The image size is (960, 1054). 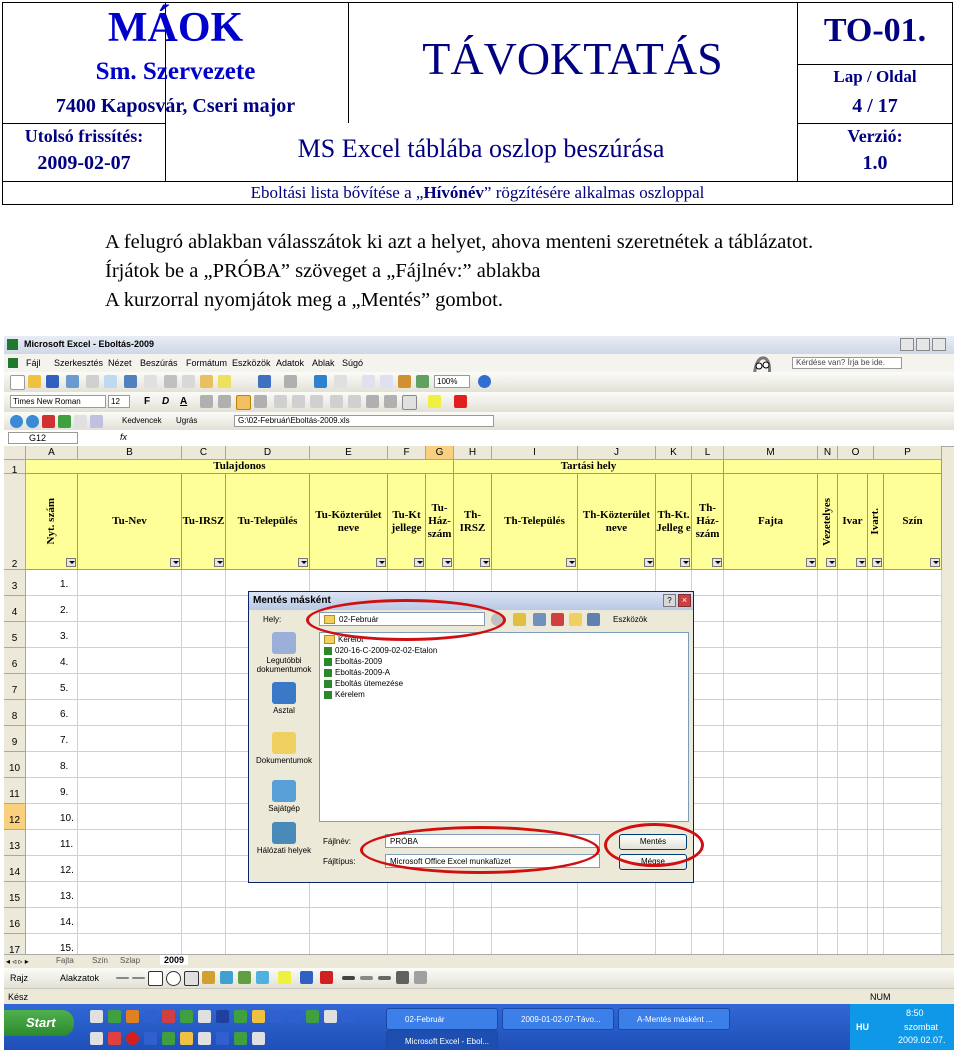 I want to click on views-icon, so click(x=593, y=619).